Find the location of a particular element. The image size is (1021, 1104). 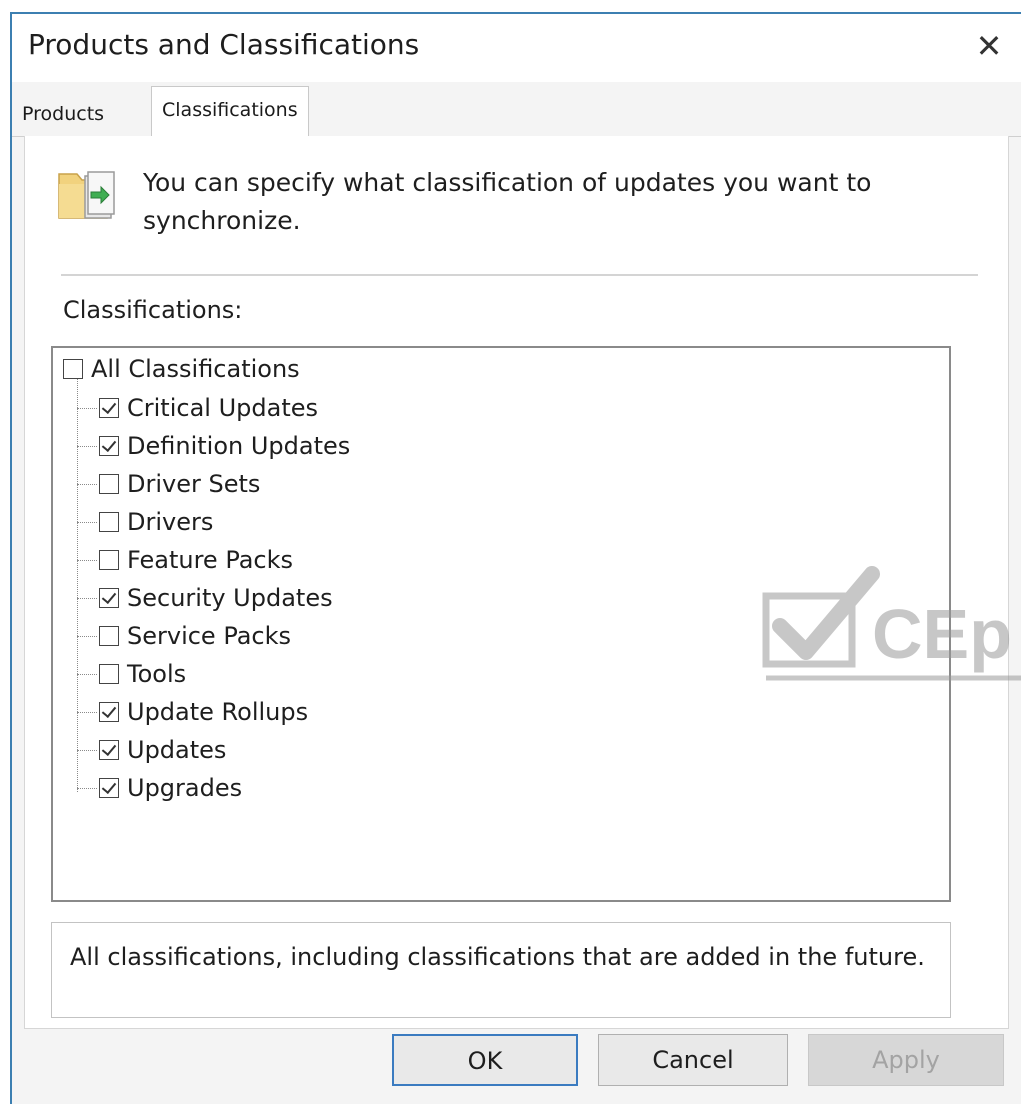

tree-item-label: Upgrades is located at coordinates (185, 788).